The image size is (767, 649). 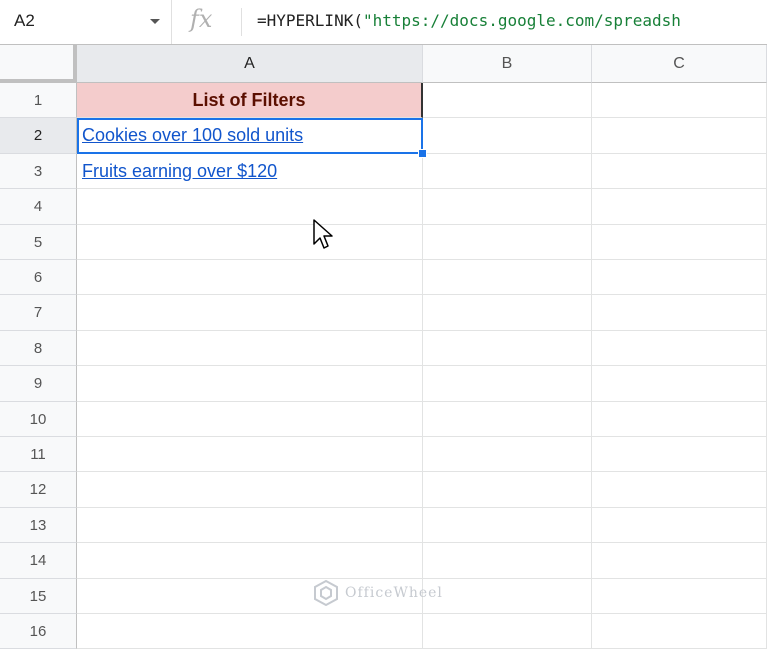 What do you see at coordinates (507, 596) in the screenshot?
I see `cell-b15` at bounding box center [507, 596].